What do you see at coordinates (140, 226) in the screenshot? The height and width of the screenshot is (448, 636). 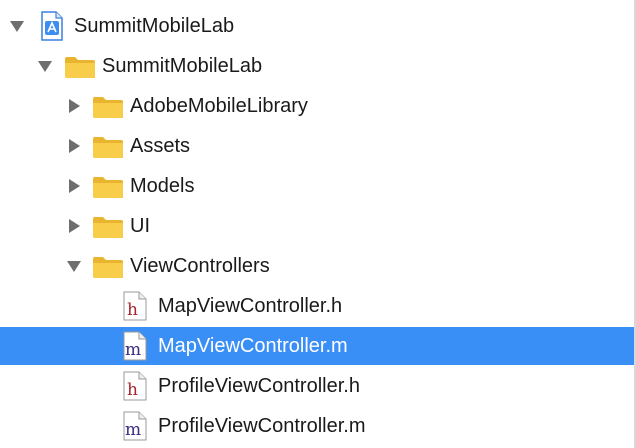 I see `group-label: UI` at bounding box center [140, 226].